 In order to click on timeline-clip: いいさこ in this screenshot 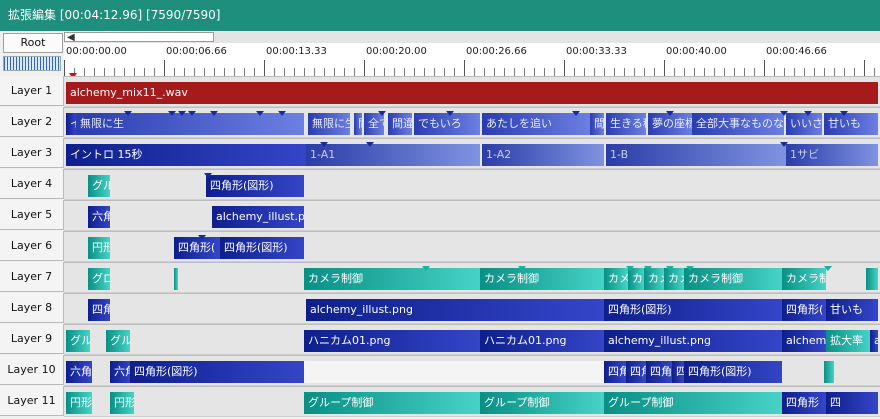, I will do `click(804, 124)`.